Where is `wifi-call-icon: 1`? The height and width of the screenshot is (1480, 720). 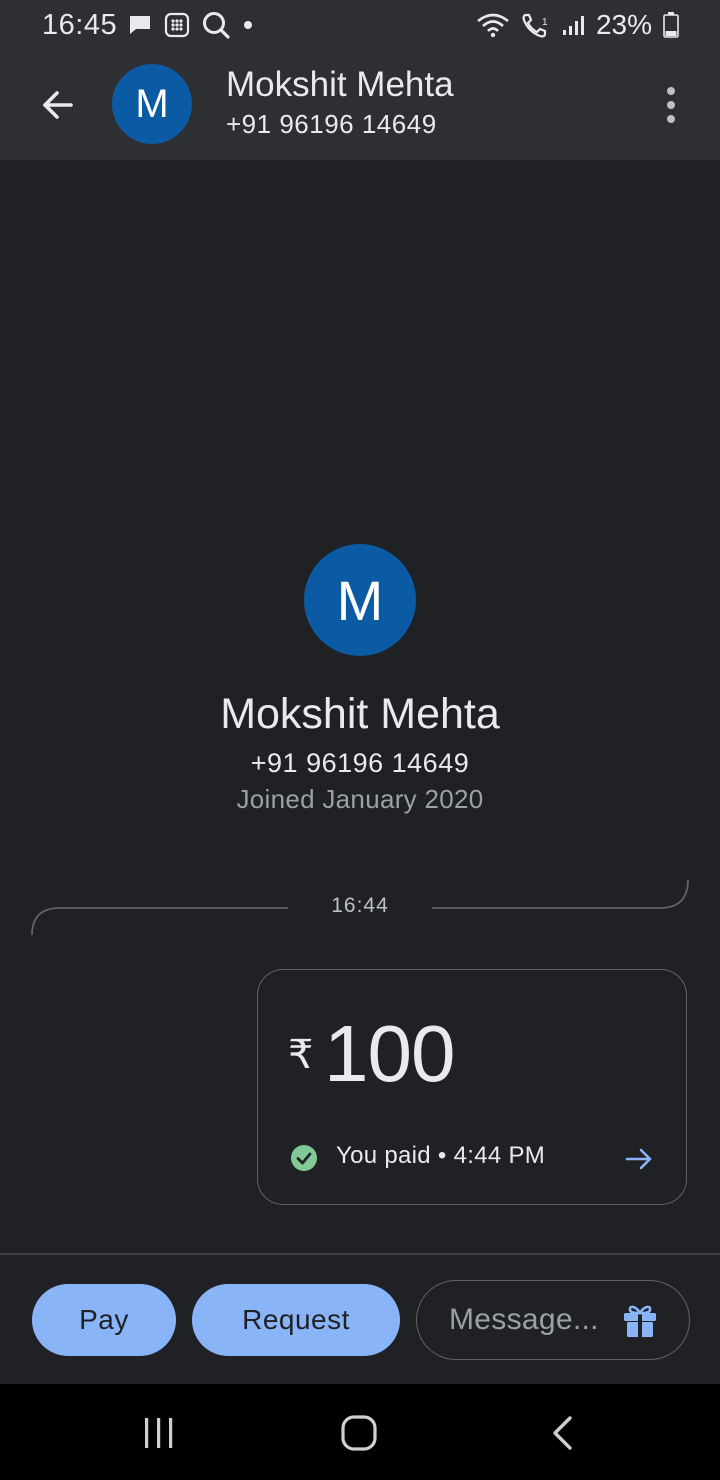
wifi-call-icon: 1 is located at coordinates (535, 25).